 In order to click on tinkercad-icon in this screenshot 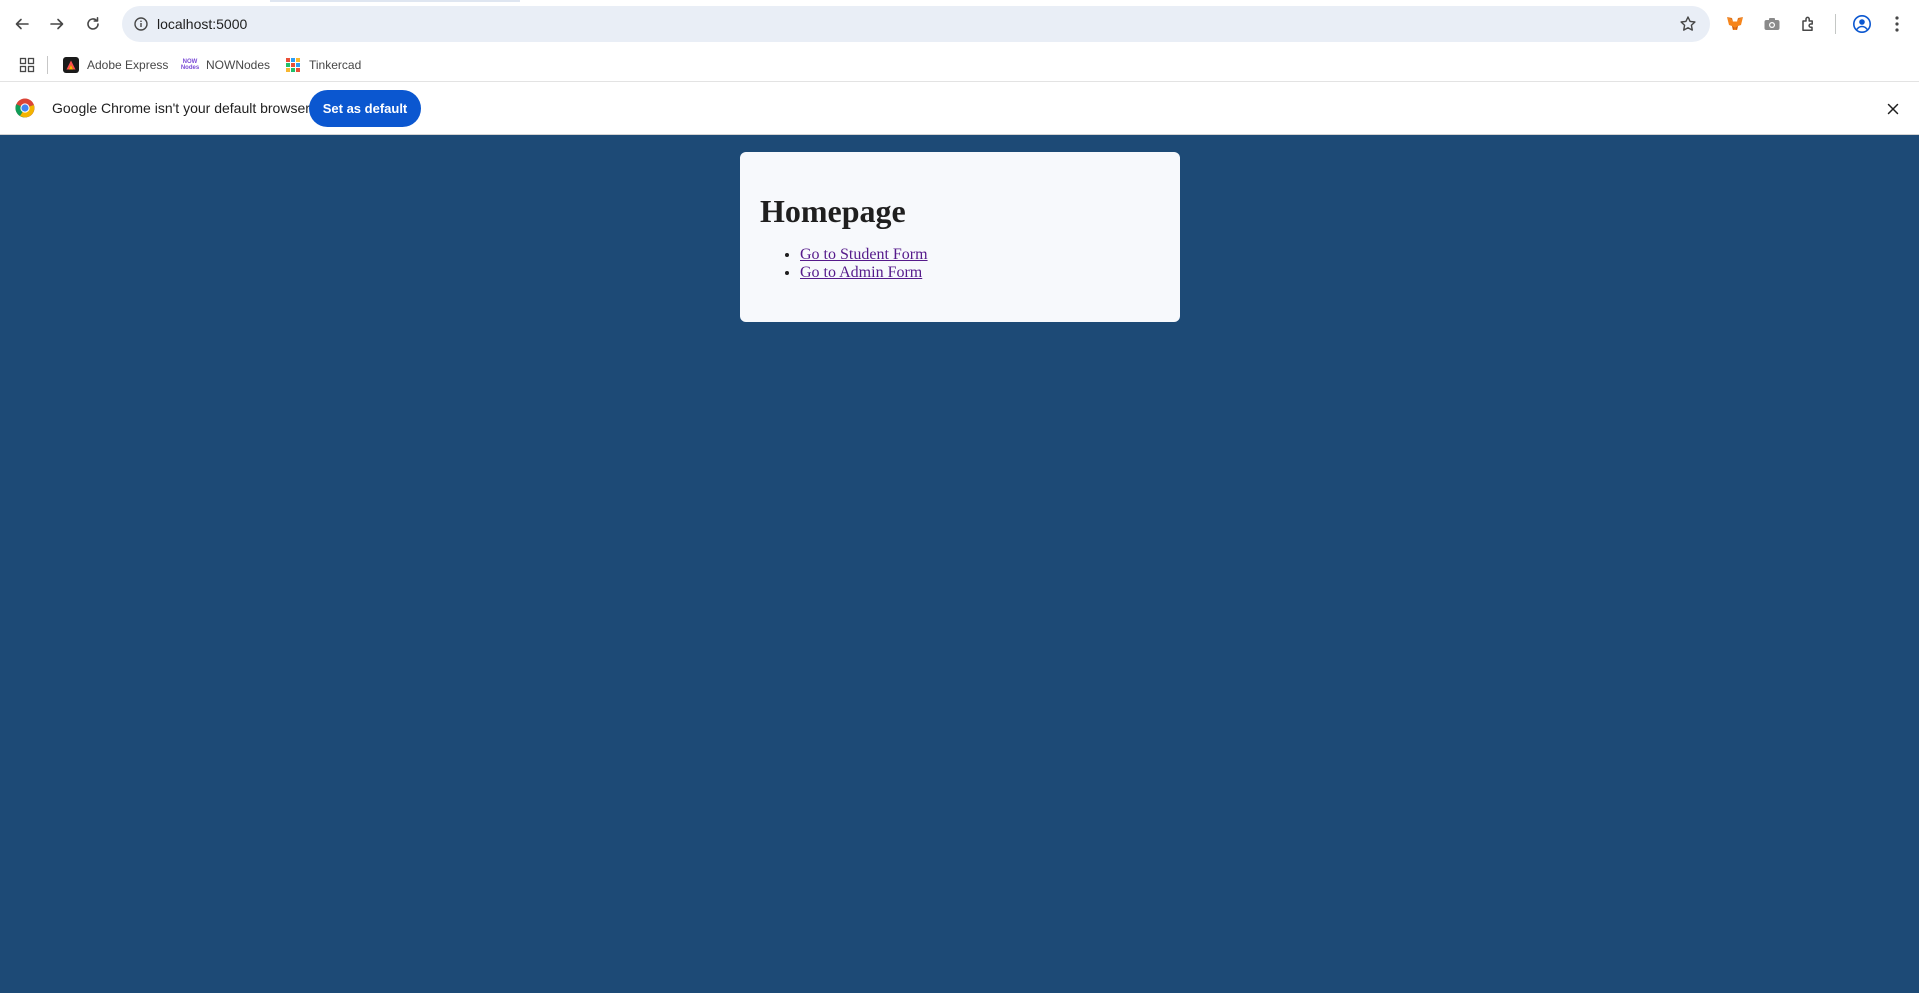, I will do `click(293, 65)`.